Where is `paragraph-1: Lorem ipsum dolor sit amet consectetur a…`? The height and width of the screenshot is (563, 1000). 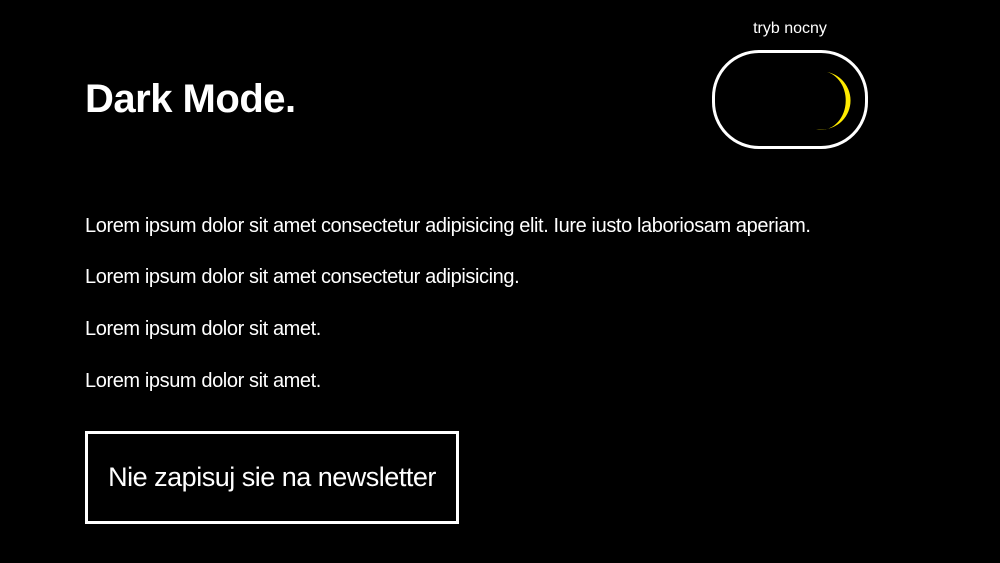 paragraph-1: Lorem ipsum dolor sit amet consectetur a… is located at coordinates (448, 226).